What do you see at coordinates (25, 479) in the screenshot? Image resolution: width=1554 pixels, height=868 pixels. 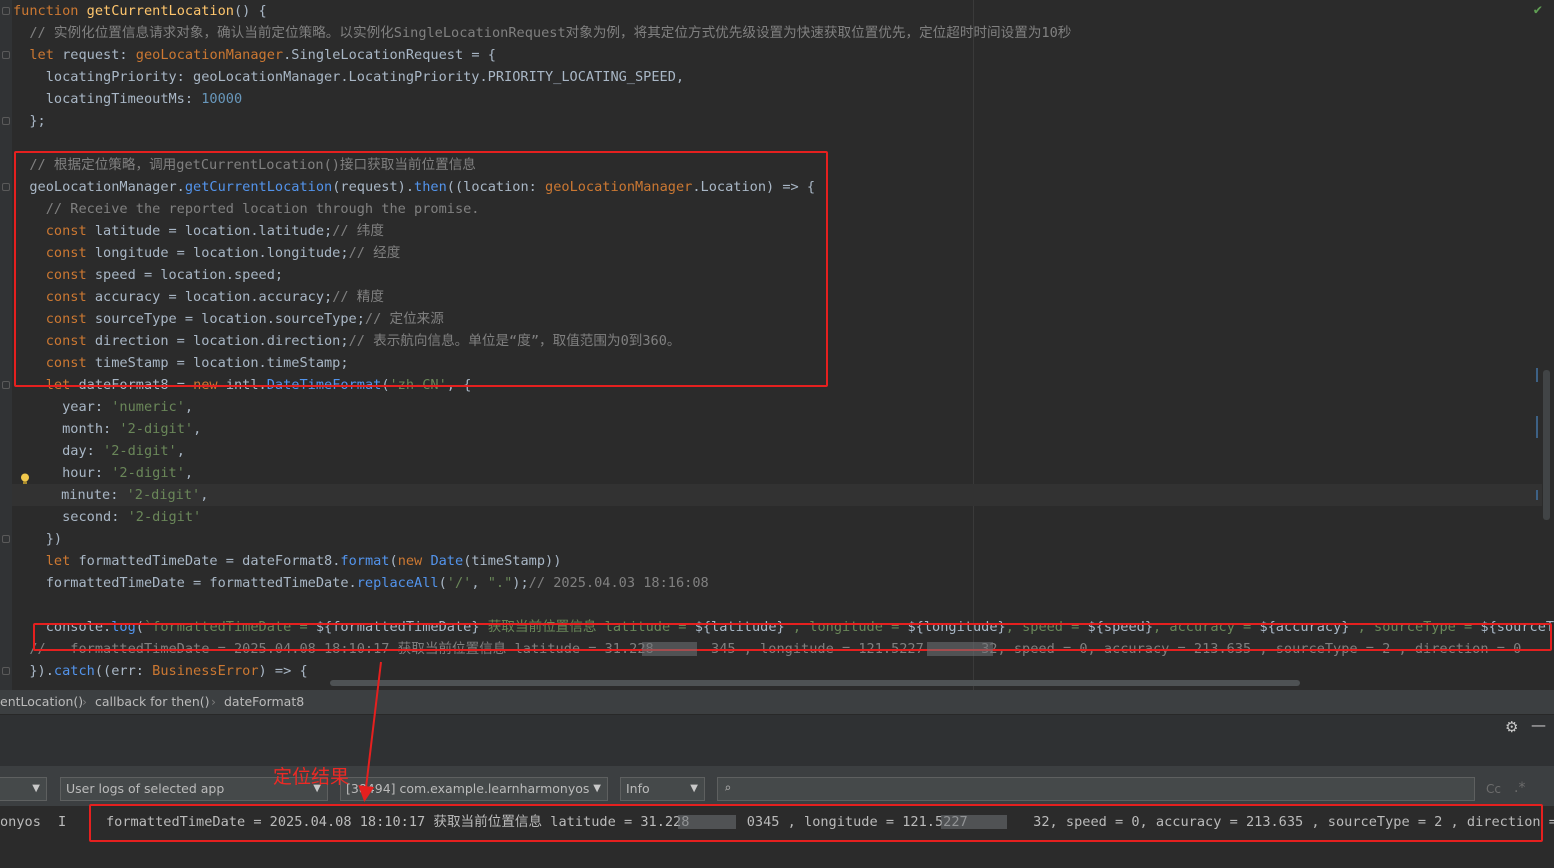 I see `bulb-icon` at bounding box center [25, 479].